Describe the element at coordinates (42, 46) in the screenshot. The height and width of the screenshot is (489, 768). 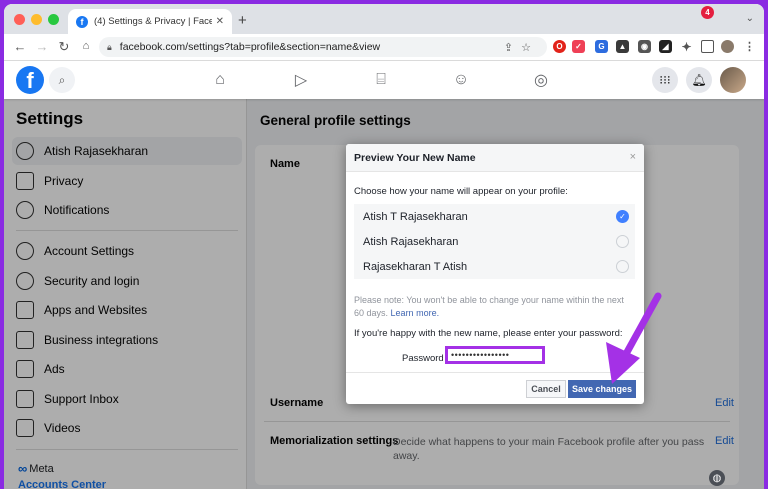
I see `forward-icon: →` at that location.